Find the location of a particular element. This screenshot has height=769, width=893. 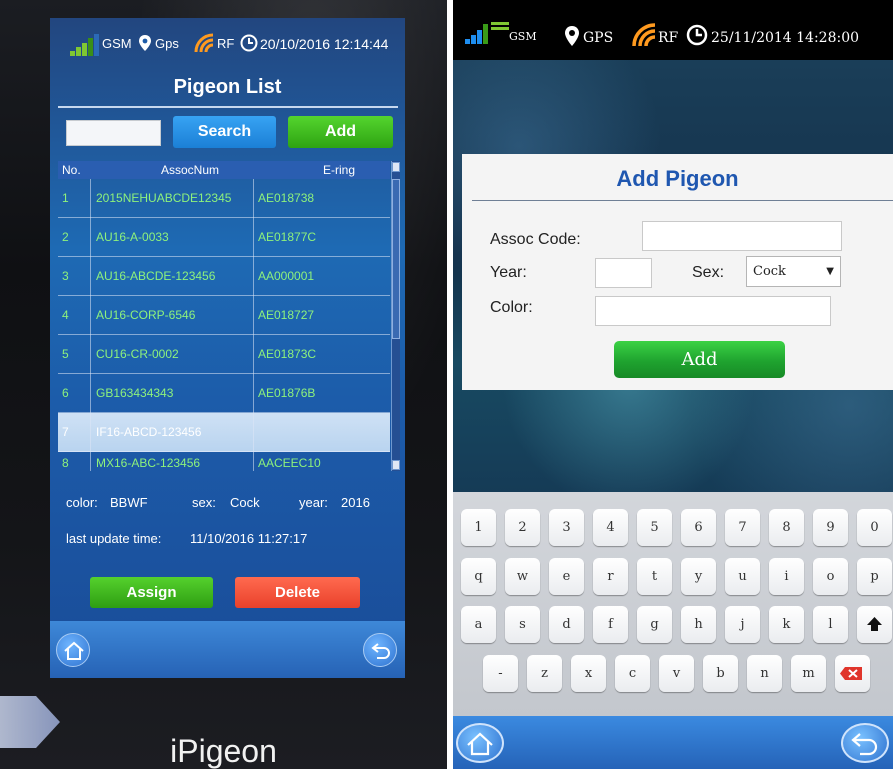

table-row-selected: 7 IF16-ABCD-123456 is located at coordinates (224, 432).